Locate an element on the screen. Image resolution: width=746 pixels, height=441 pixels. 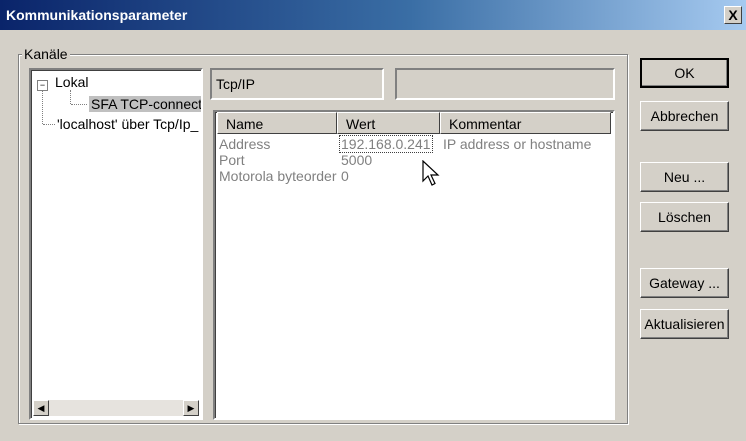
column-header-comment: Kommentar is located at coordinates (525, 123).